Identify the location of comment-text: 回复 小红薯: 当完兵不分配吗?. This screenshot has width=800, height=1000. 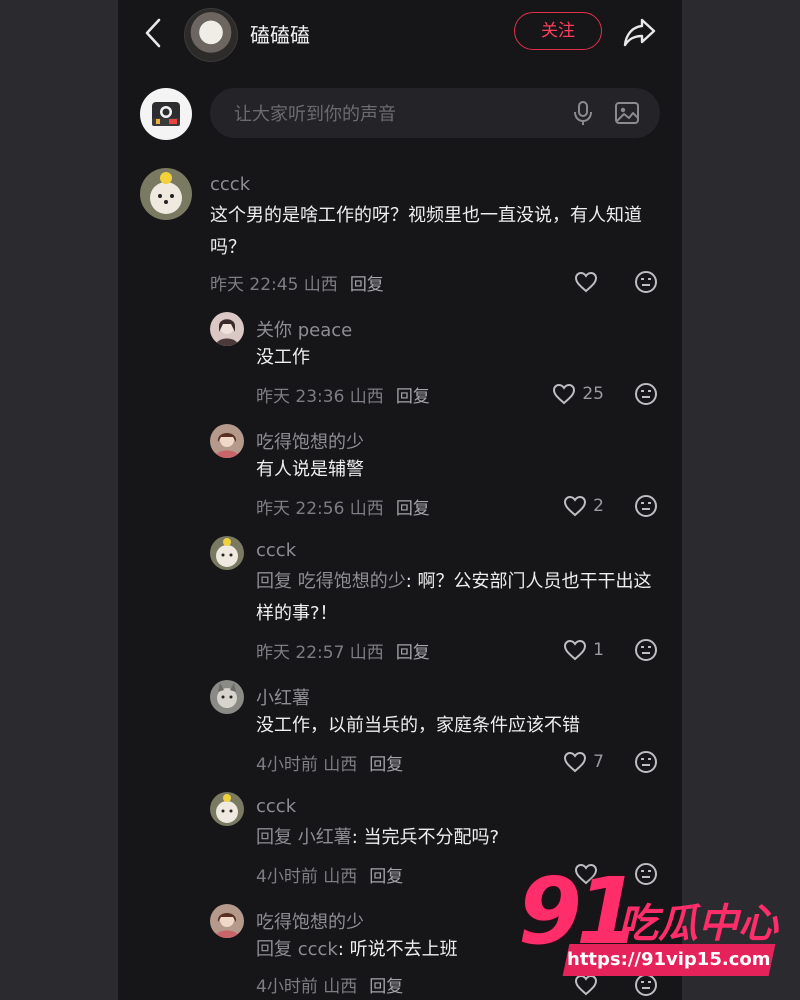
(469, 838).